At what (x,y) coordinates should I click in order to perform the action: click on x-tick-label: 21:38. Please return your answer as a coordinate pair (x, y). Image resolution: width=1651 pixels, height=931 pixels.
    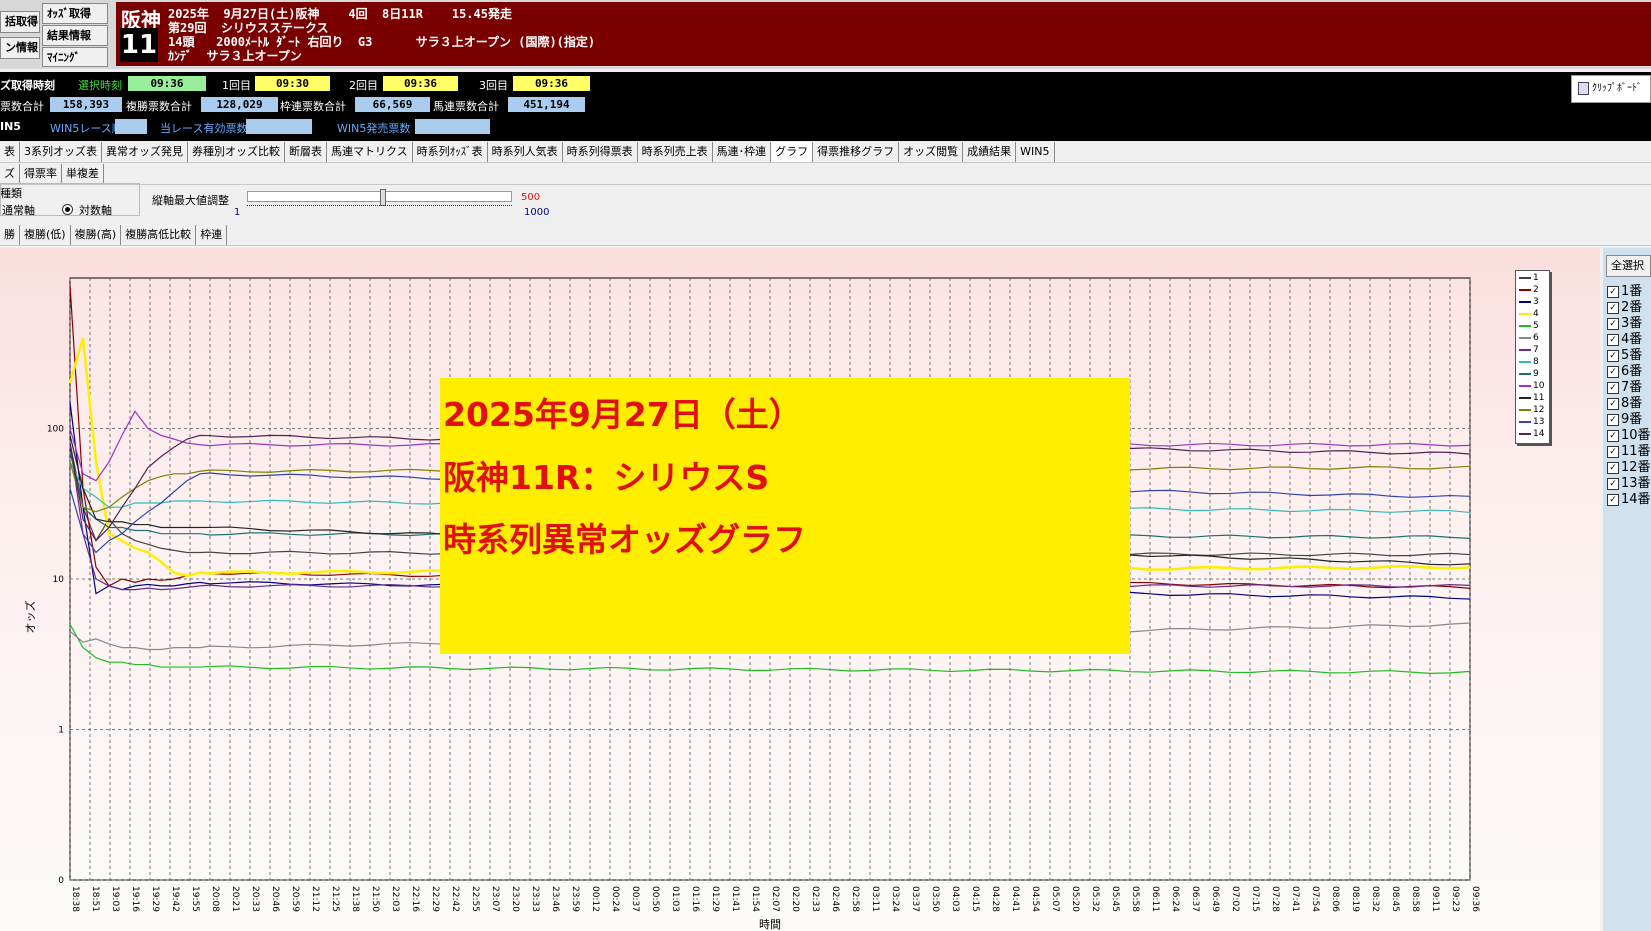
    Looking at the image, I should click on (355, 899).